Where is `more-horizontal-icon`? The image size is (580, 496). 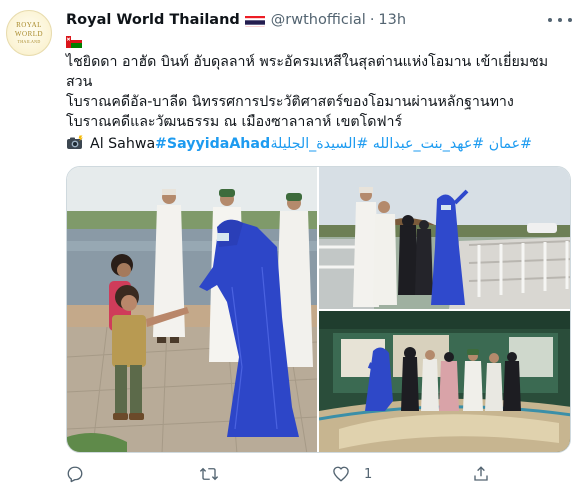
more-horizontal-icon is located at coordinates (560, 20).